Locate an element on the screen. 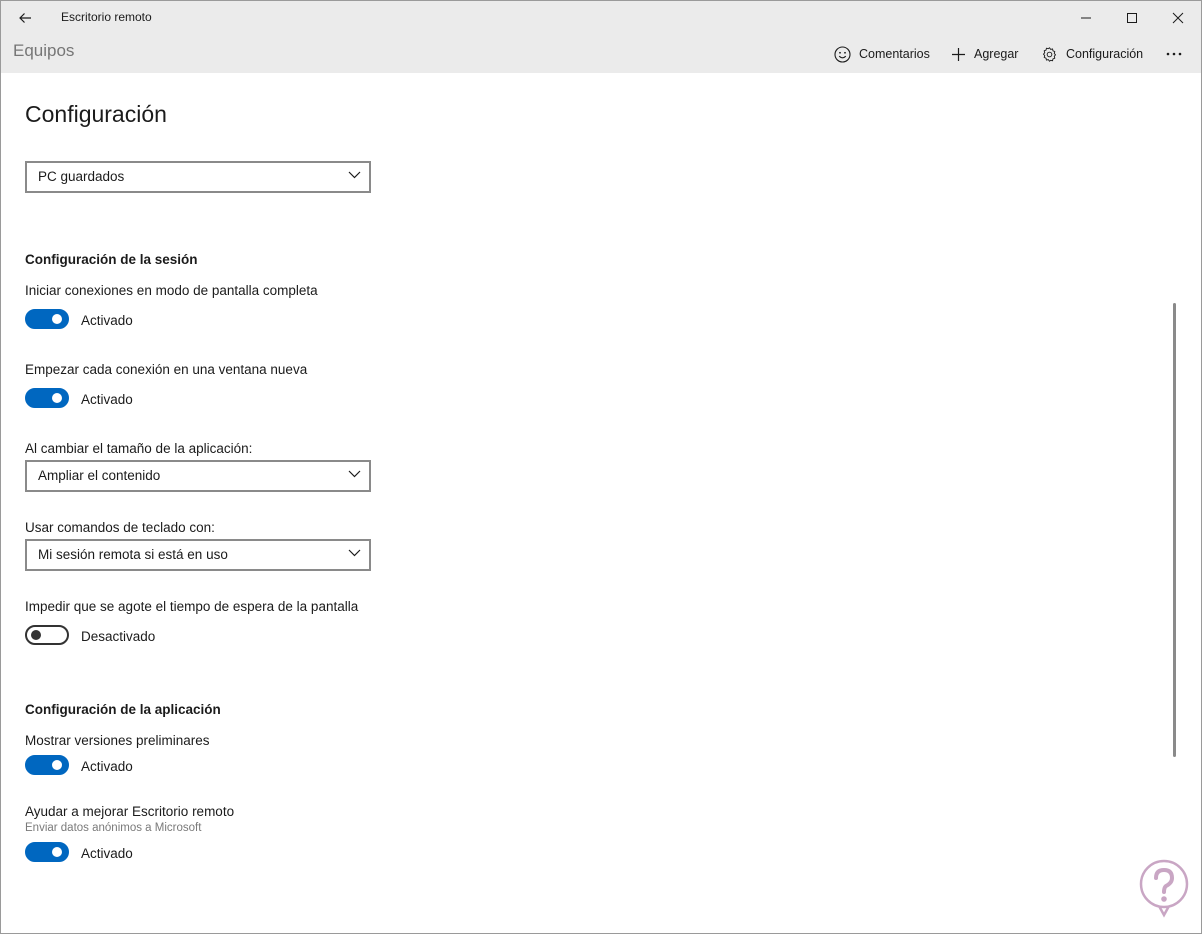 The width and height of the screenshot is (1202, 934). gear-icon is located at coordinates (1049, 54).